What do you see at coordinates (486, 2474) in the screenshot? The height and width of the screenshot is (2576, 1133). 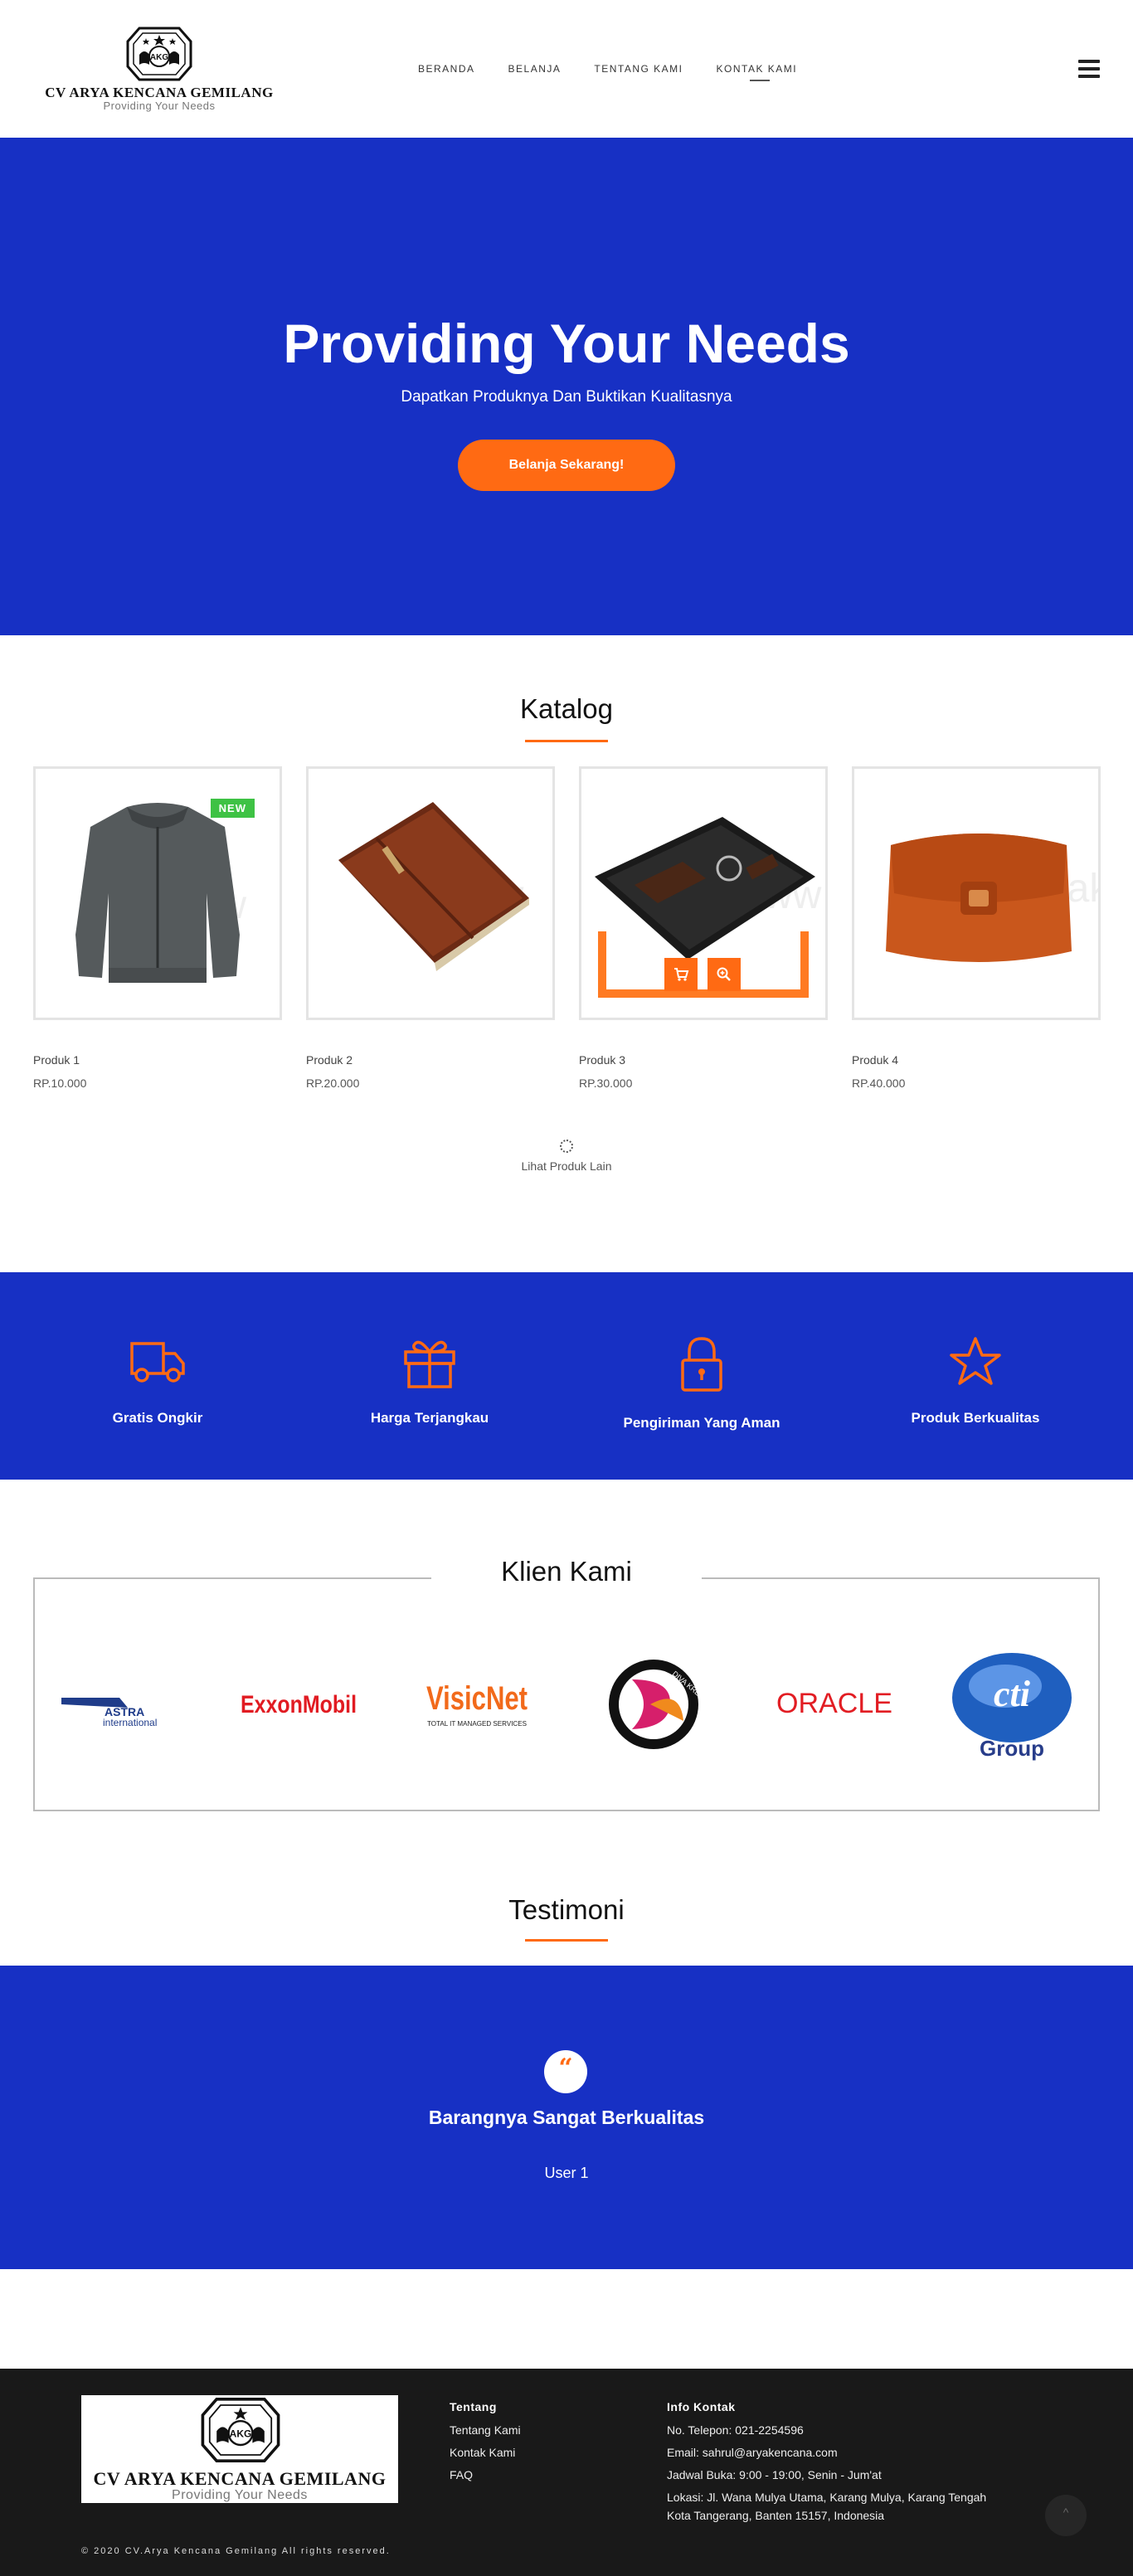 I see `footer-link-faq: FAQ` at bounding box center [486, 2474].